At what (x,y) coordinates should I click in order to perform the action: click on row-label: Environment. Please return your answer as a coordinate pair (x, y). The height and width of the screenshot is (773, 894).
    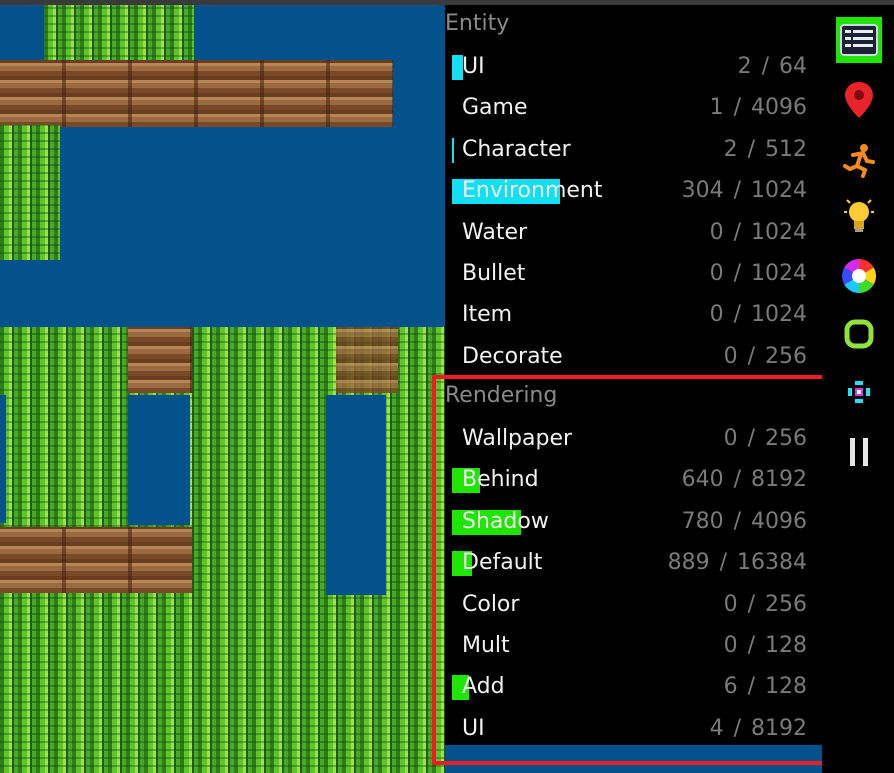
    Looking at the image, I should click on (532, 191).